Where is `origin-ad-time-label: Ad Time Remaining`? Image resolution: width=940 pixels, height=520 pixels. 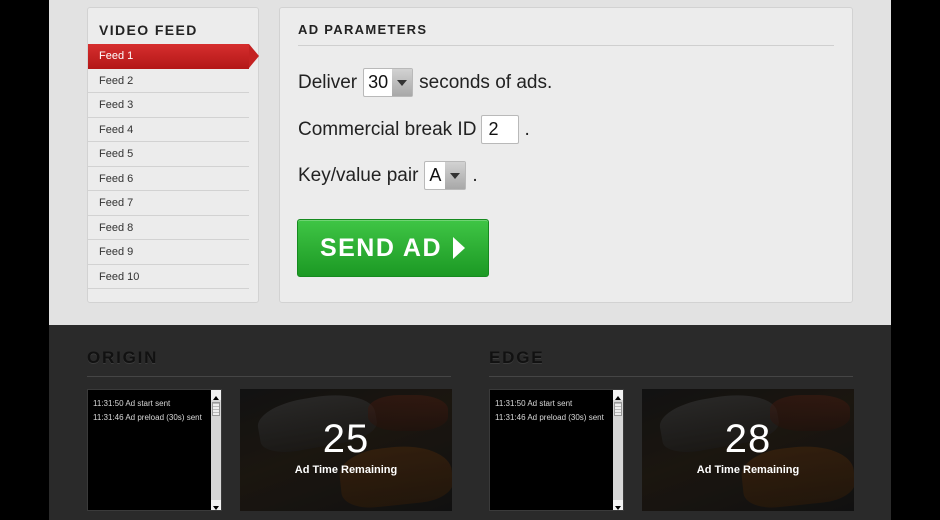
origin-ad-time-label: Ad Time Remaining is located at coordinates (346, 470).